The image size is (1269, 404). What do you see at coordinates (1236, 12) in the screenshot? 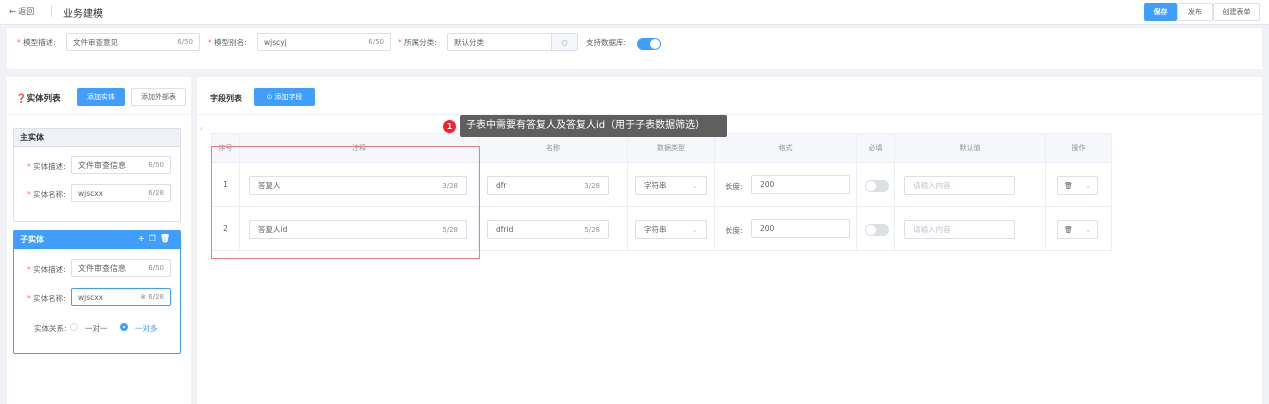
I see `create-form-button: 创建表单` at bounding box center [1236, 12].